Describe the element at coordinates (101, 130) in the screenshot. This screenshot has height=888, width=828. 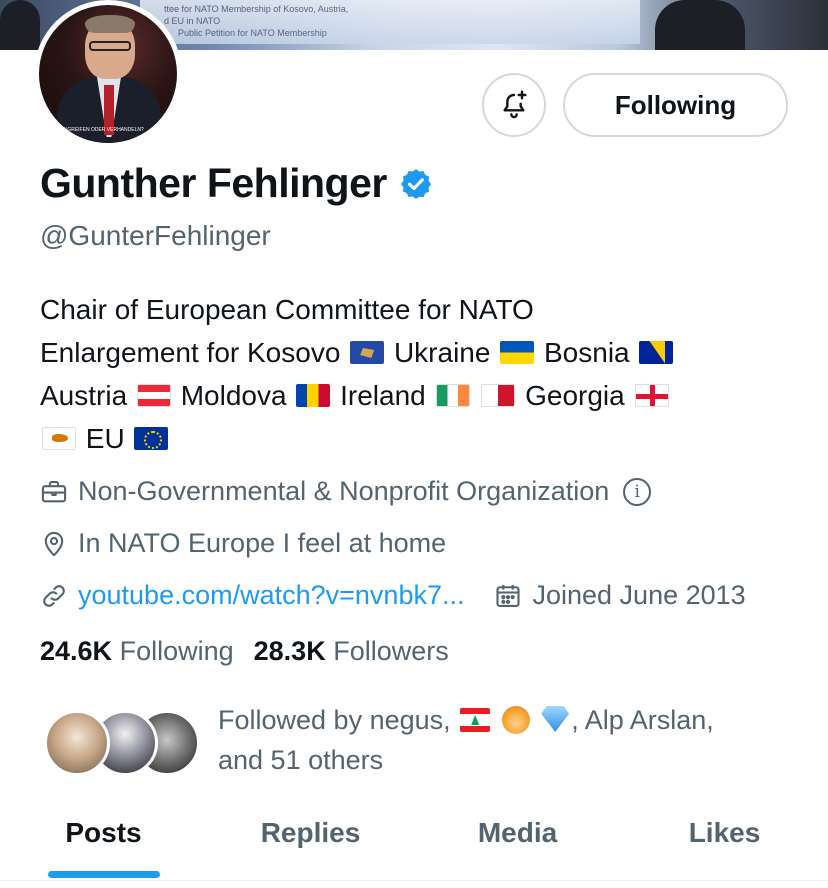
I see `avatar-caption: EINGREIFEN ODER VERHANDELN?` at that location.